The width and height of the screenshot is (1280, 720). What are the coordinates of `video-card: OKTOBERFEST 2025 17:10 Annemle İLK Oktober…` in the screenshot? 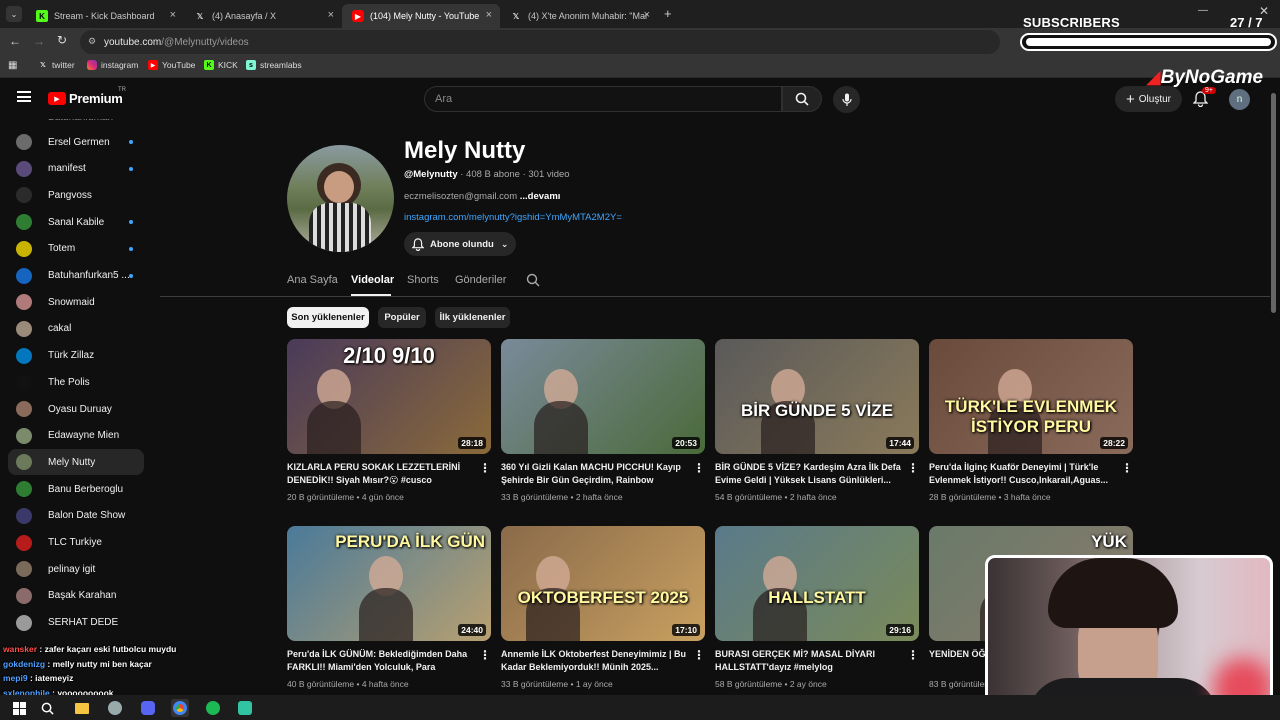 It's located at (603, 608).